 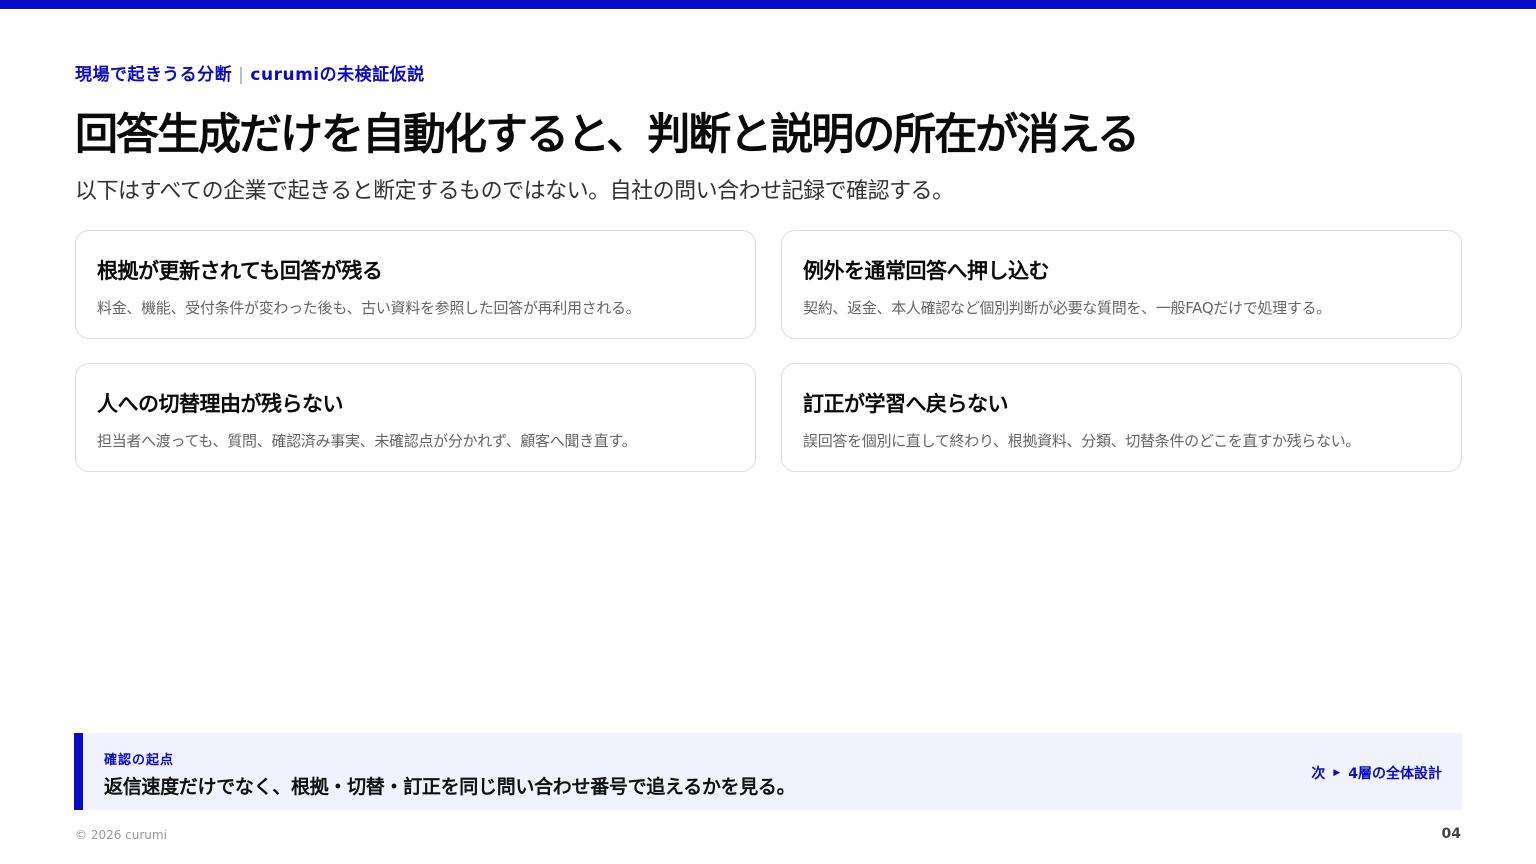 What do you see at coordinates (121, 835) in the screenshot?
I see `copyright-notice: © 2026 curumi` at bounding box center [121, 835].